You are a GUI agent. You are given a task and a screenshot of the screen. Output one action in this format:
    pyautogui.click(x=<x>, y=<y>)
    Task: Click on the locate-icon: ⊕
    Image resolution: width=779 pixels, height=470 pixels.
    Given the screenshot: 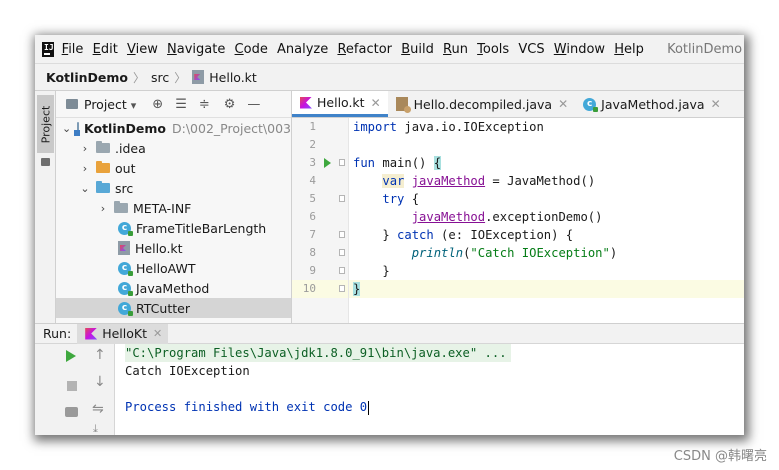 What is the action you would take?
    pyautogui.click(x=157, y=104)
    